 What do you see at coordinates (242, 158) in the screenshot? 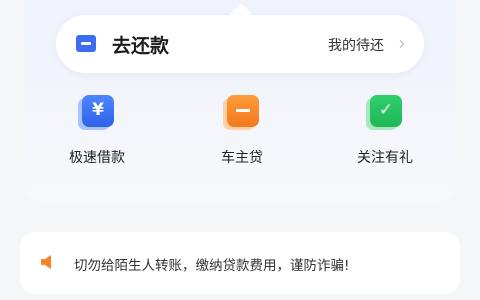
I see `shortcut-label: 车主贷` at bounding box center [242, 158].